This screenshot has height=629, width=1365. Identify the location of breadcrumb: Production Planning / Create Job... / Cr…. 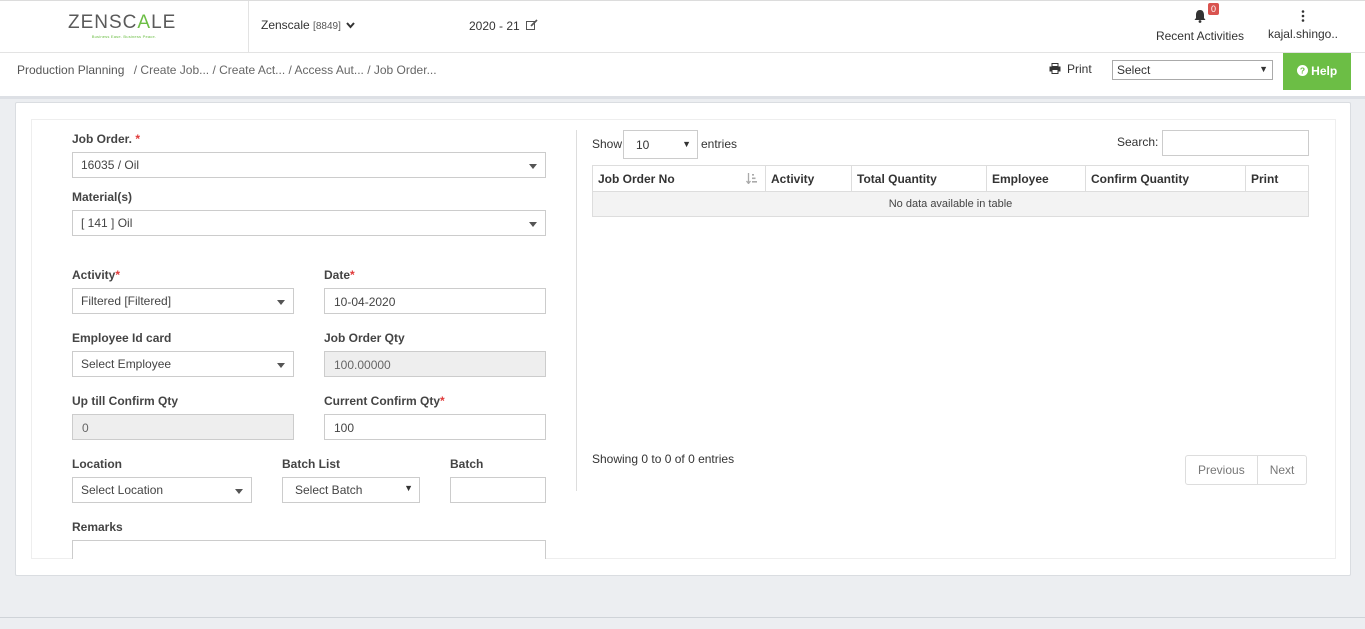
(227, 70).